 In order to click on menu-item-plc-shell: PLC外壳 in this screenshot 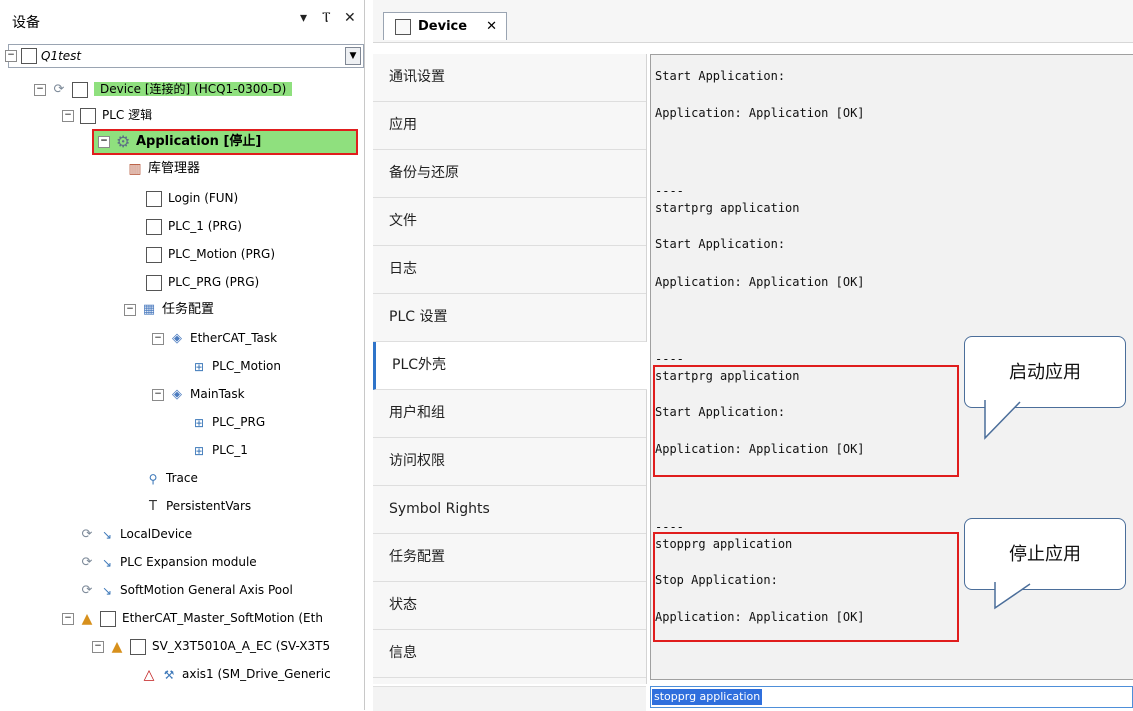, I will do `click(510, 366)`.